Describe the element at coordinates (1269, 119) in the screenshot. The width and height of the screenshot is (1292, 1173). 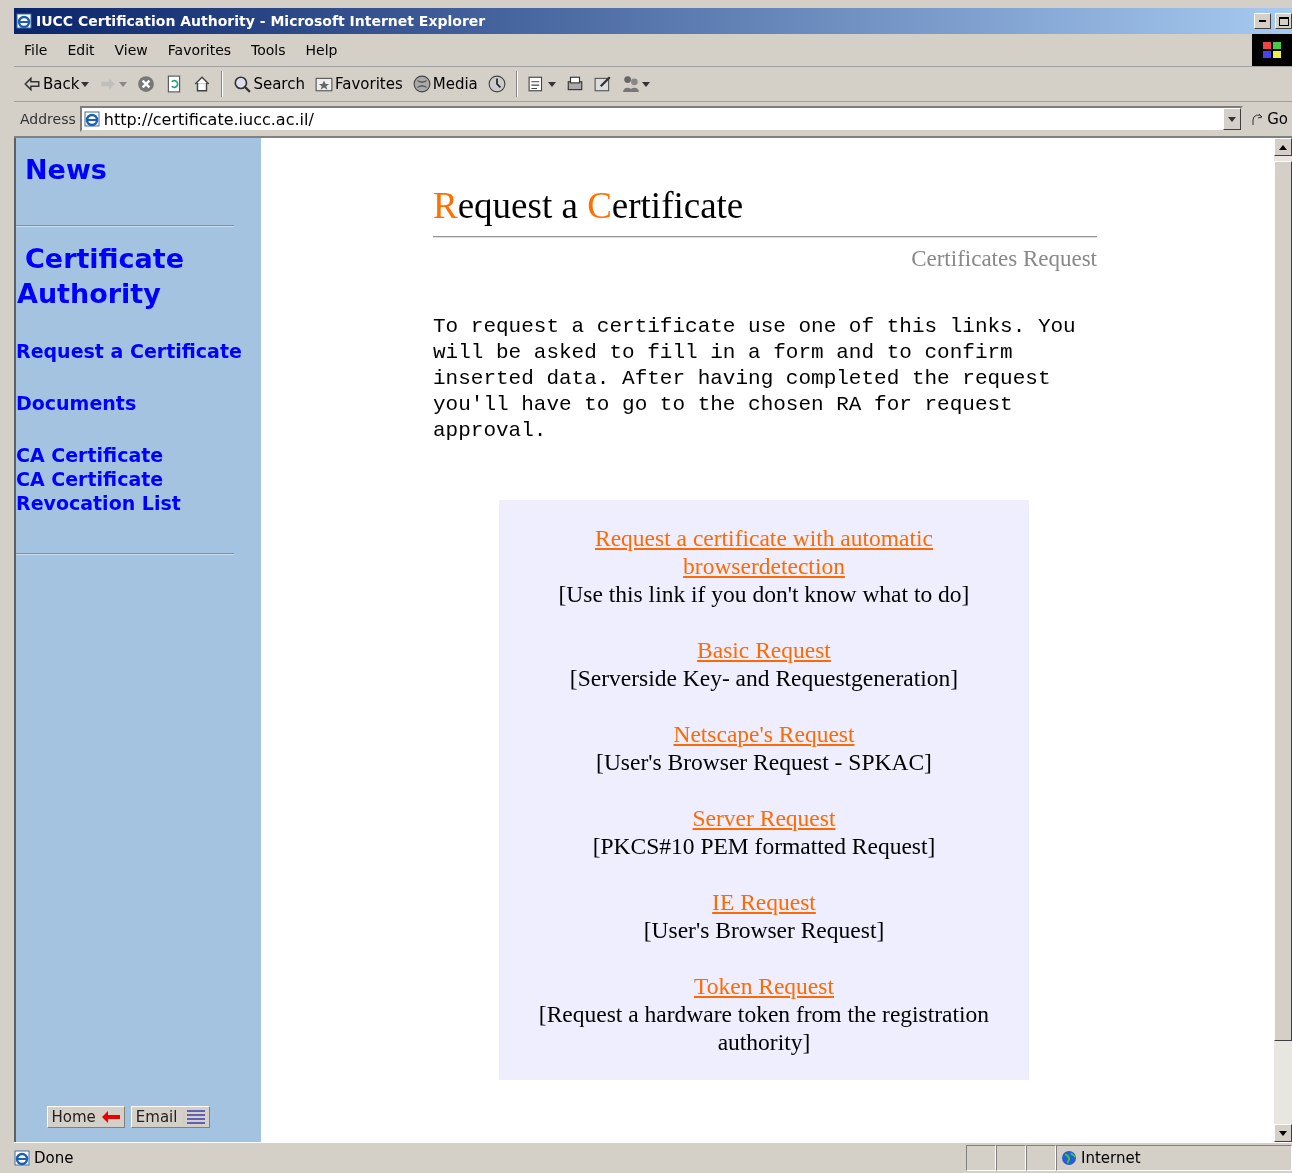
I see `go-button: Go` at that location.